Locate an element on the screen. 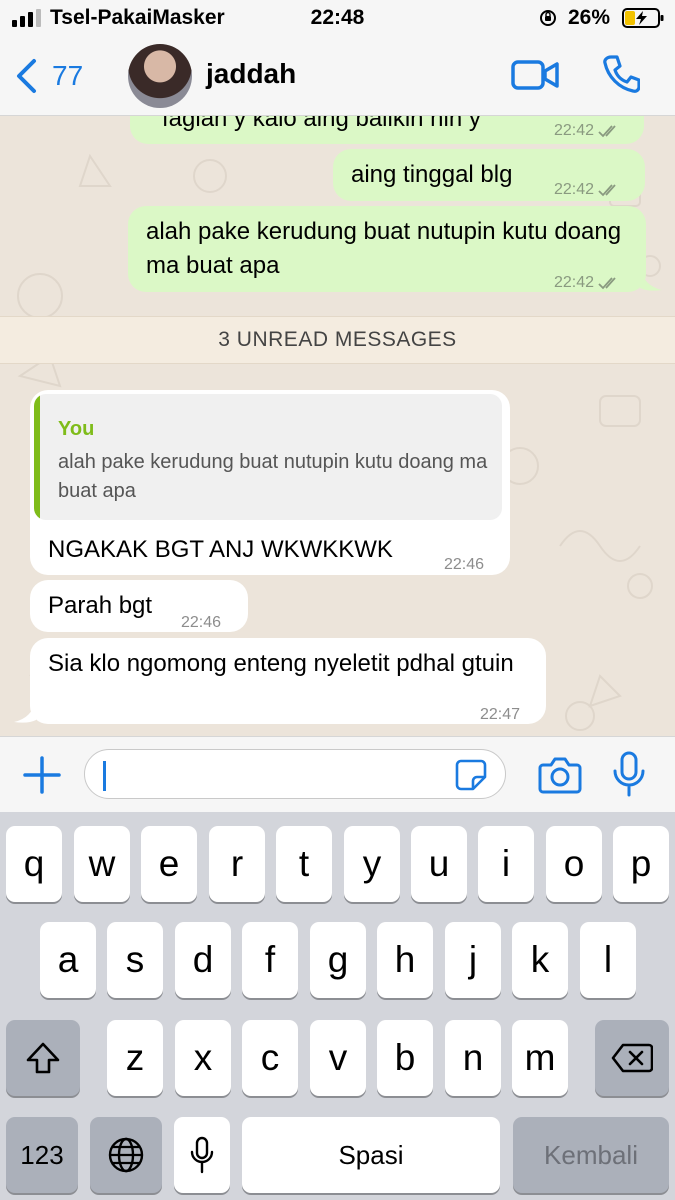 This screenshot has height=1200, width=675. plus-icon is located at coordinates (42, 775).